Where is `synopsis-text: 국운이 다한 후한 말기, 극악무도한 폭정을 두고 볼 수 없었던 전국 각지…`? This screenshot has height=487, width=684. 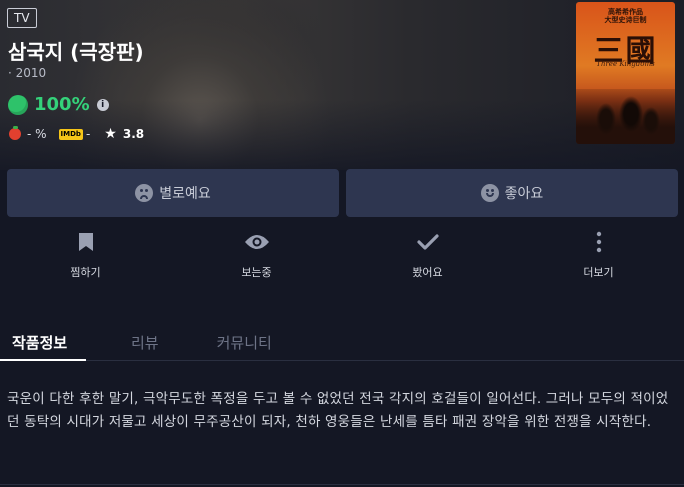
synopsis-text: 국운이 다한 후한 말기, 극악무도한 폭정을 두고 볼 수 없었던 전국 각지… is located at coordinates (338, 410).